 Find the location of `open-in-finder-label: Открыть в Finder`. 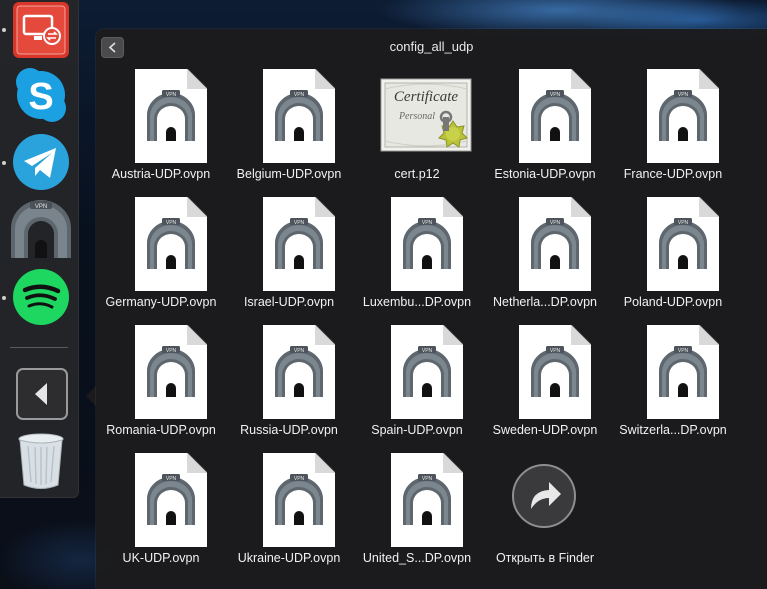

open-in-finder-label: Открыть в Finder is located at coordinates (545, 558).